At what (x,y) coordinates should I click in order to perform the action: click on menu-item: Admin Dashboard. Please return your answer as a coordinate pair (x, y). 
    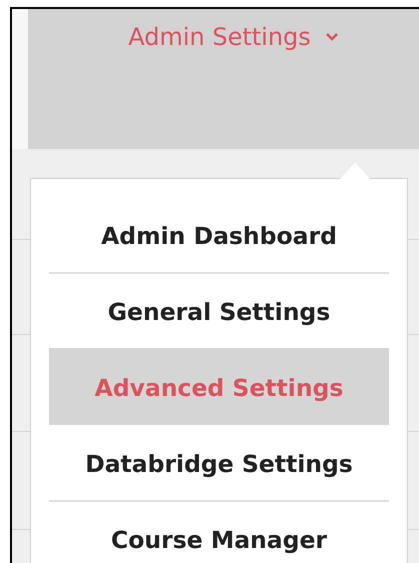
    Looking at the image, I should click on (219, 234).